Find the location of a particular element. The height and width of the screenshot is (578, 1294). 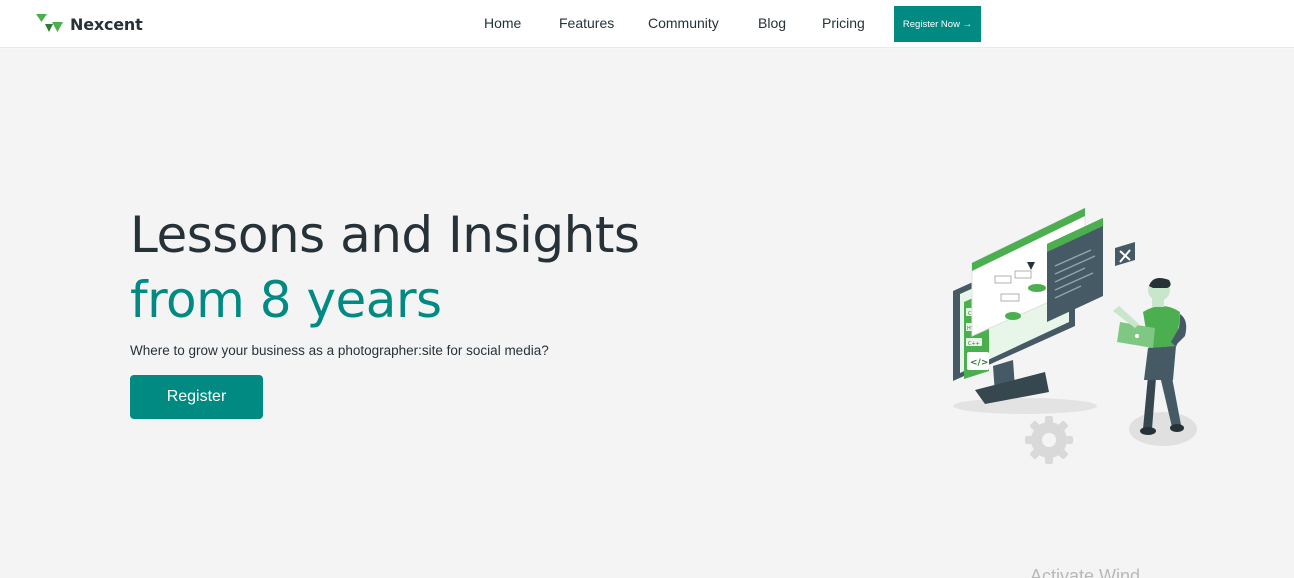

hero-register-button: Register is located at coordinates (196, 397).